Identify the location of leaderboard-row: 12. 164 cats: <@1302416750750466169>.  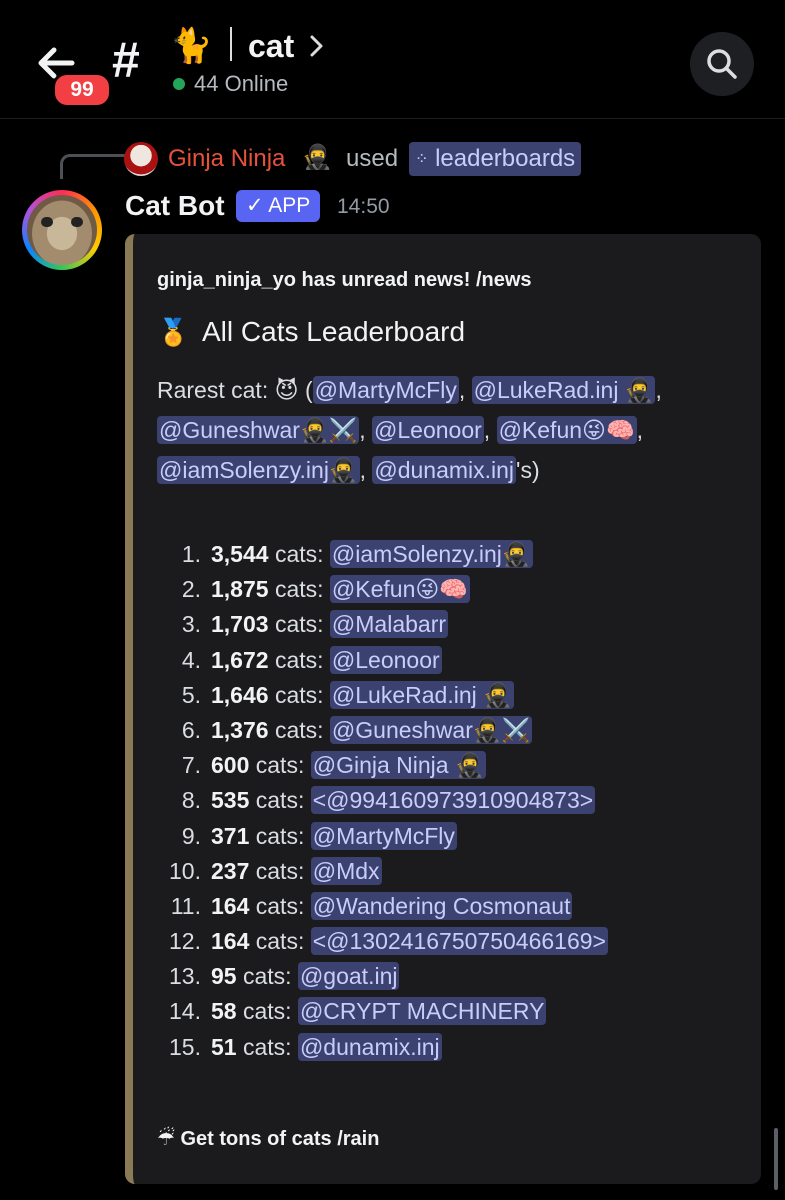
(447, 941).